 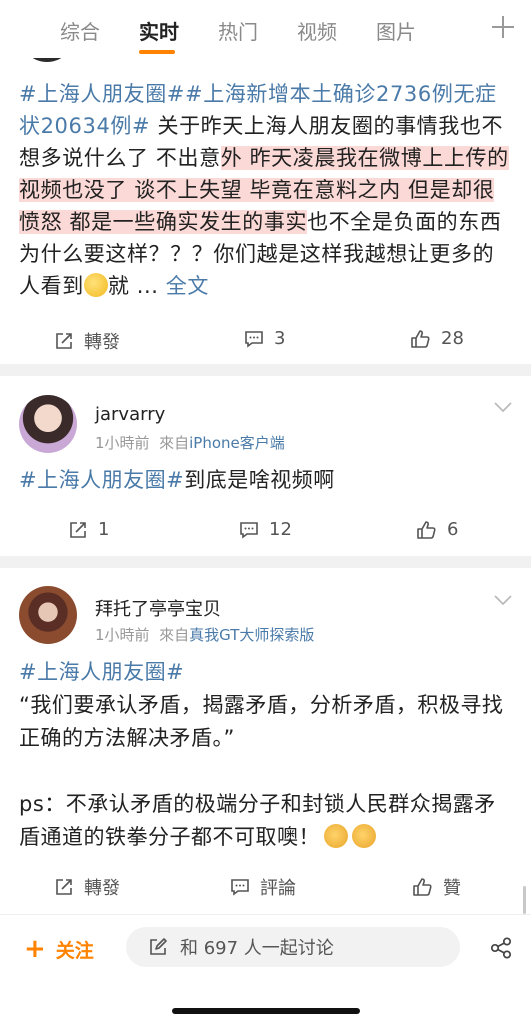 What do you see at coordinates (437, 529) in the screenshot?
I see `like-button: 6` at bounding box center [437, 529].